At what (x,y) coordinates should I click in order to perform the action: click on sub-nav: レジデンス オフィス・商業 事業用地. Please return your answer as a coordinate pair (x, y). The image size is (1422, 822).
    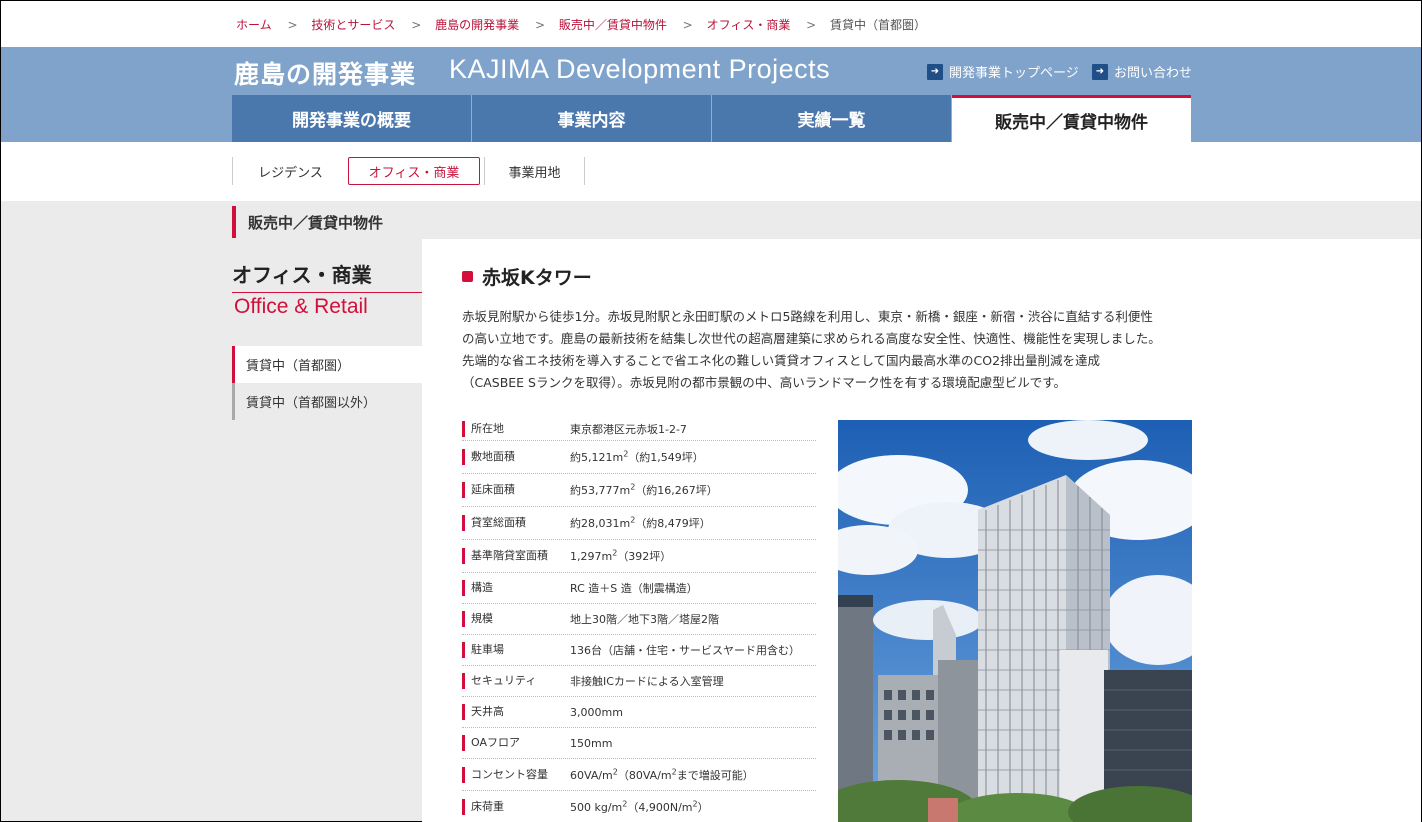
    Looking at the image, I should click on (412, 171).